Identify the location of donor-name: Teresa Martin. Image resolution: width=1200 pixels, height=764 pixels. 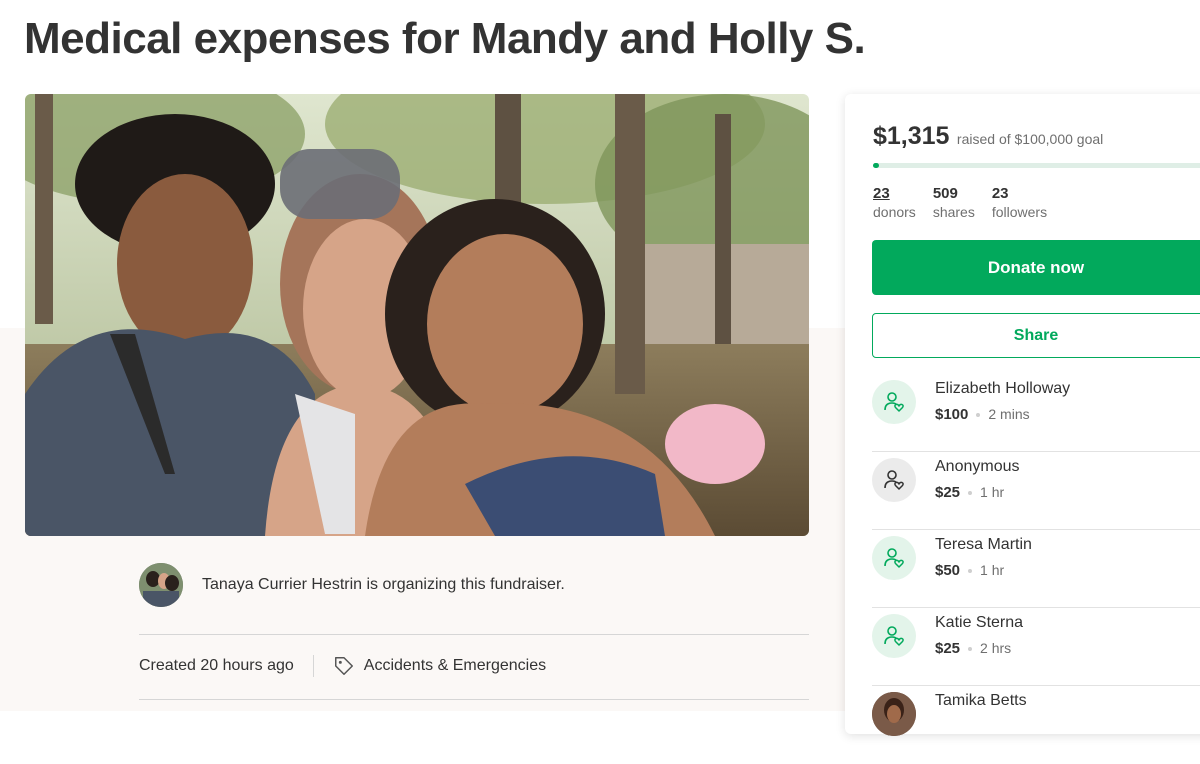
(983, 544).